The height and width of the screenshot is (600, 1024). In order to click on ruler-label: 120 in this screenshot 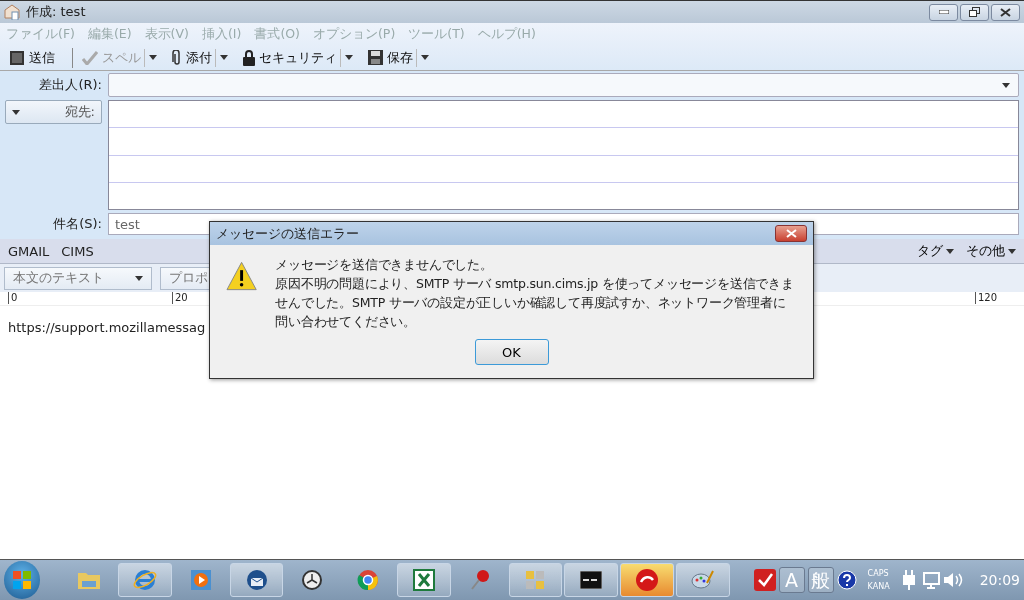, I will do `click(986, 298)`.